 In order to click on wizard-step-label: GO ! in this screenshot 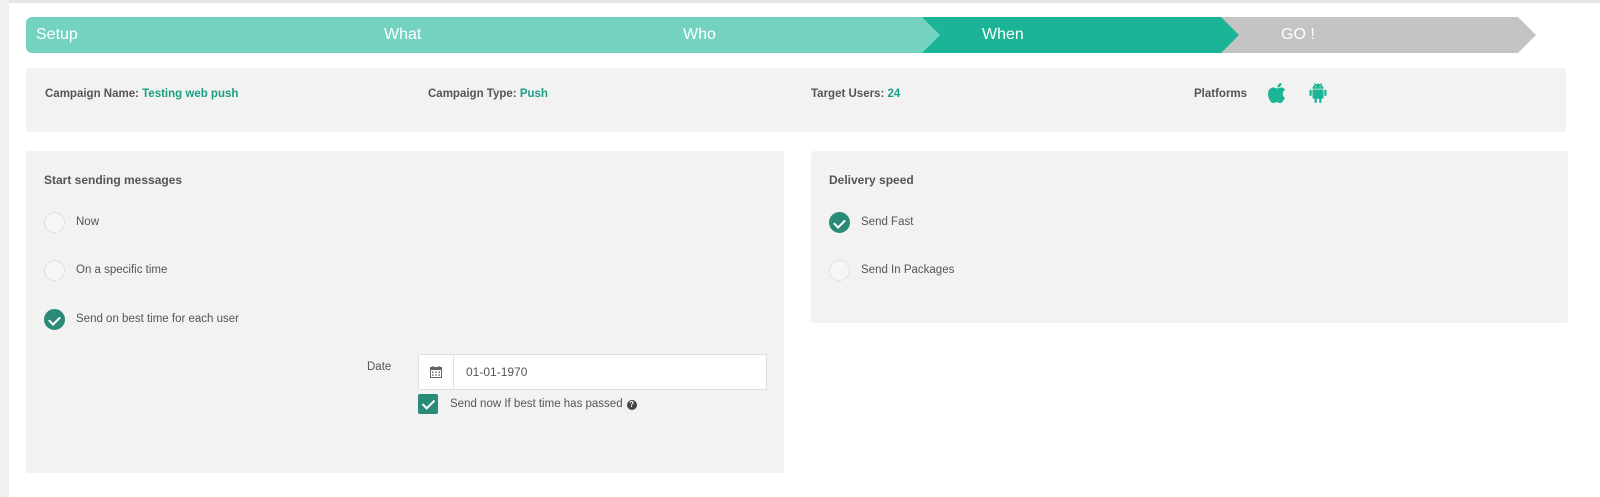, I will do `click(1298, 34)`.